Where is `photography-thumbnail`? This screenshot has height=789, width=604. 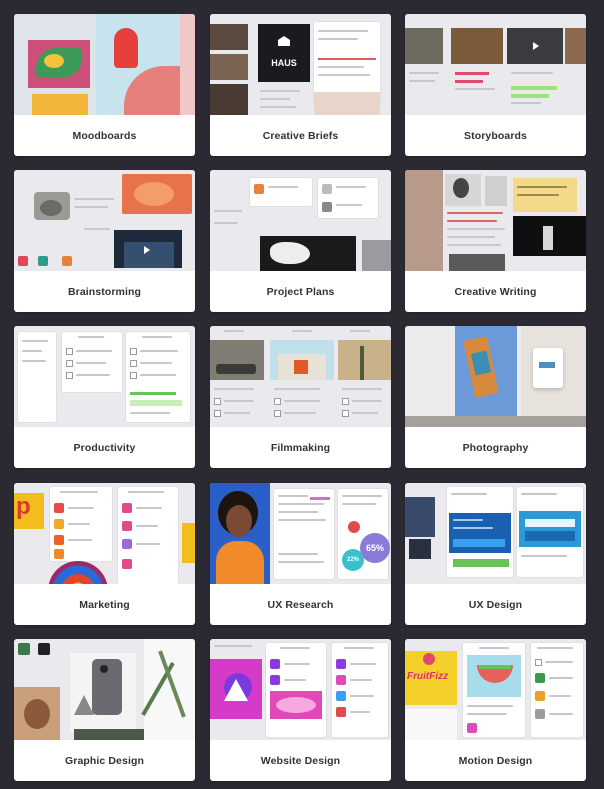 photography-thumbnail is located at coordinates (495, 376).